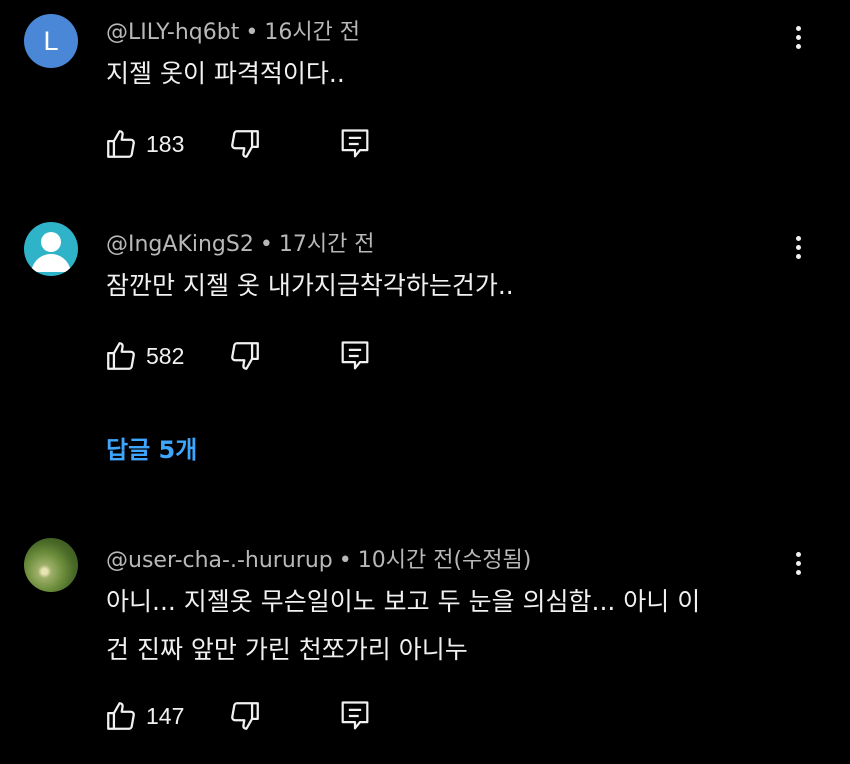  Describe the element at coordinates (310, 285) in the screenshot. I see `comment-text: 잠깐만 지젤 옷 내가지금착각하는건가..` at that location.